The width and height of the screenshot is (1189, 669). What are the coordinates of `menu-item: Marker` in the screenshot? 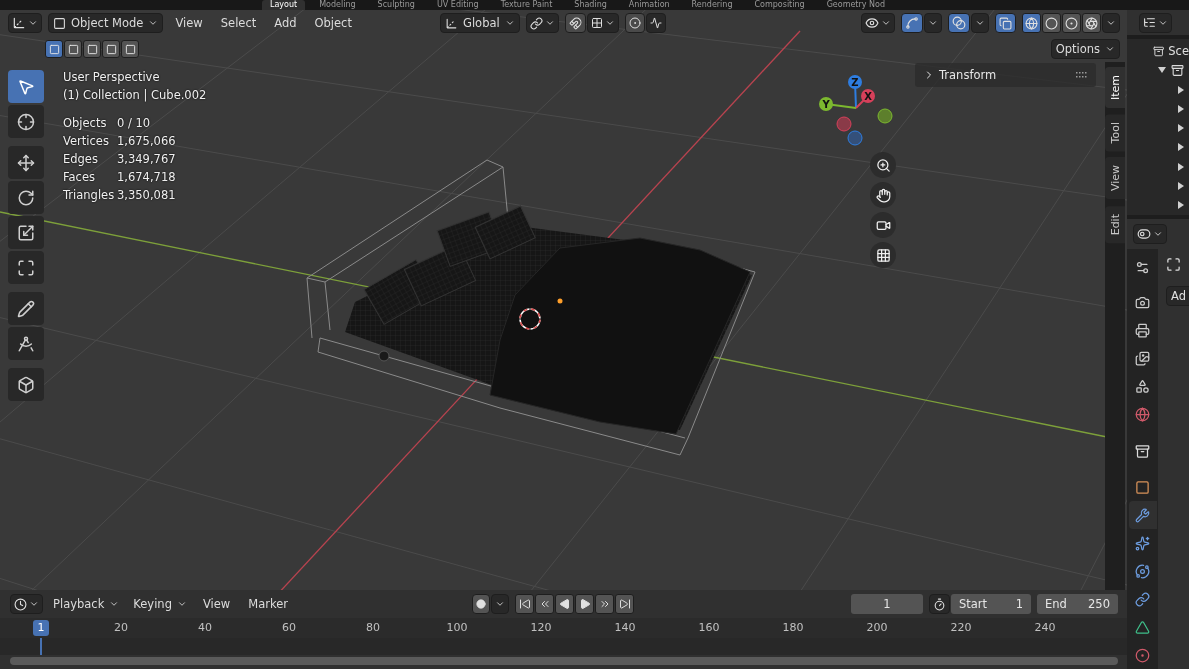 It's located at (268, 604).